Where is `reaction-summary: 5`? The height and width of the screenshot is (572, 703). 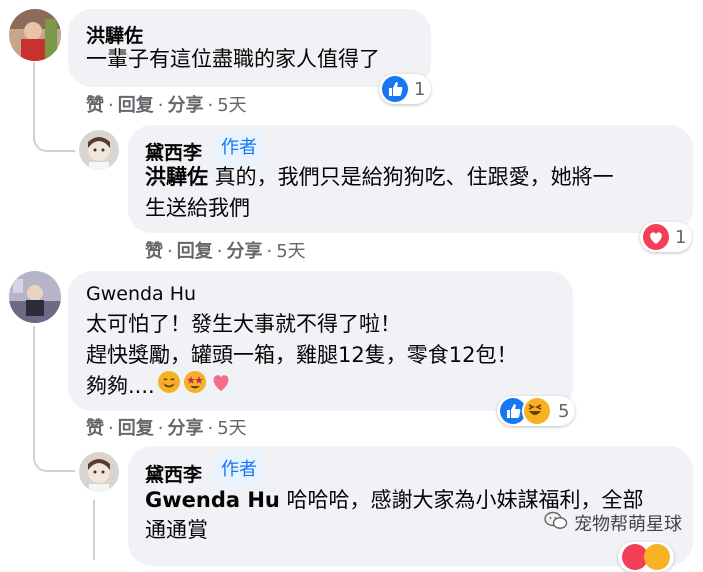
reaction-summary: 5 is located at coordinates (536, 411).